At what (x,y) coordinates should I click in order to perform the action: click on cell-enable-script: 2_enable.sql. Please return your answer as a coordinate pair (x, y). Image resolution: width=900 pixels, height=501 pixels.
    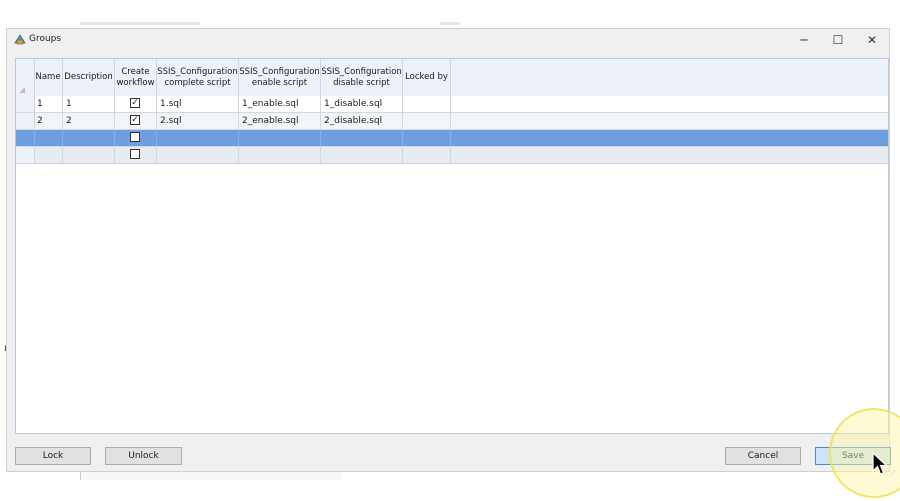
    Looking at the image, I should click on (280, 121).